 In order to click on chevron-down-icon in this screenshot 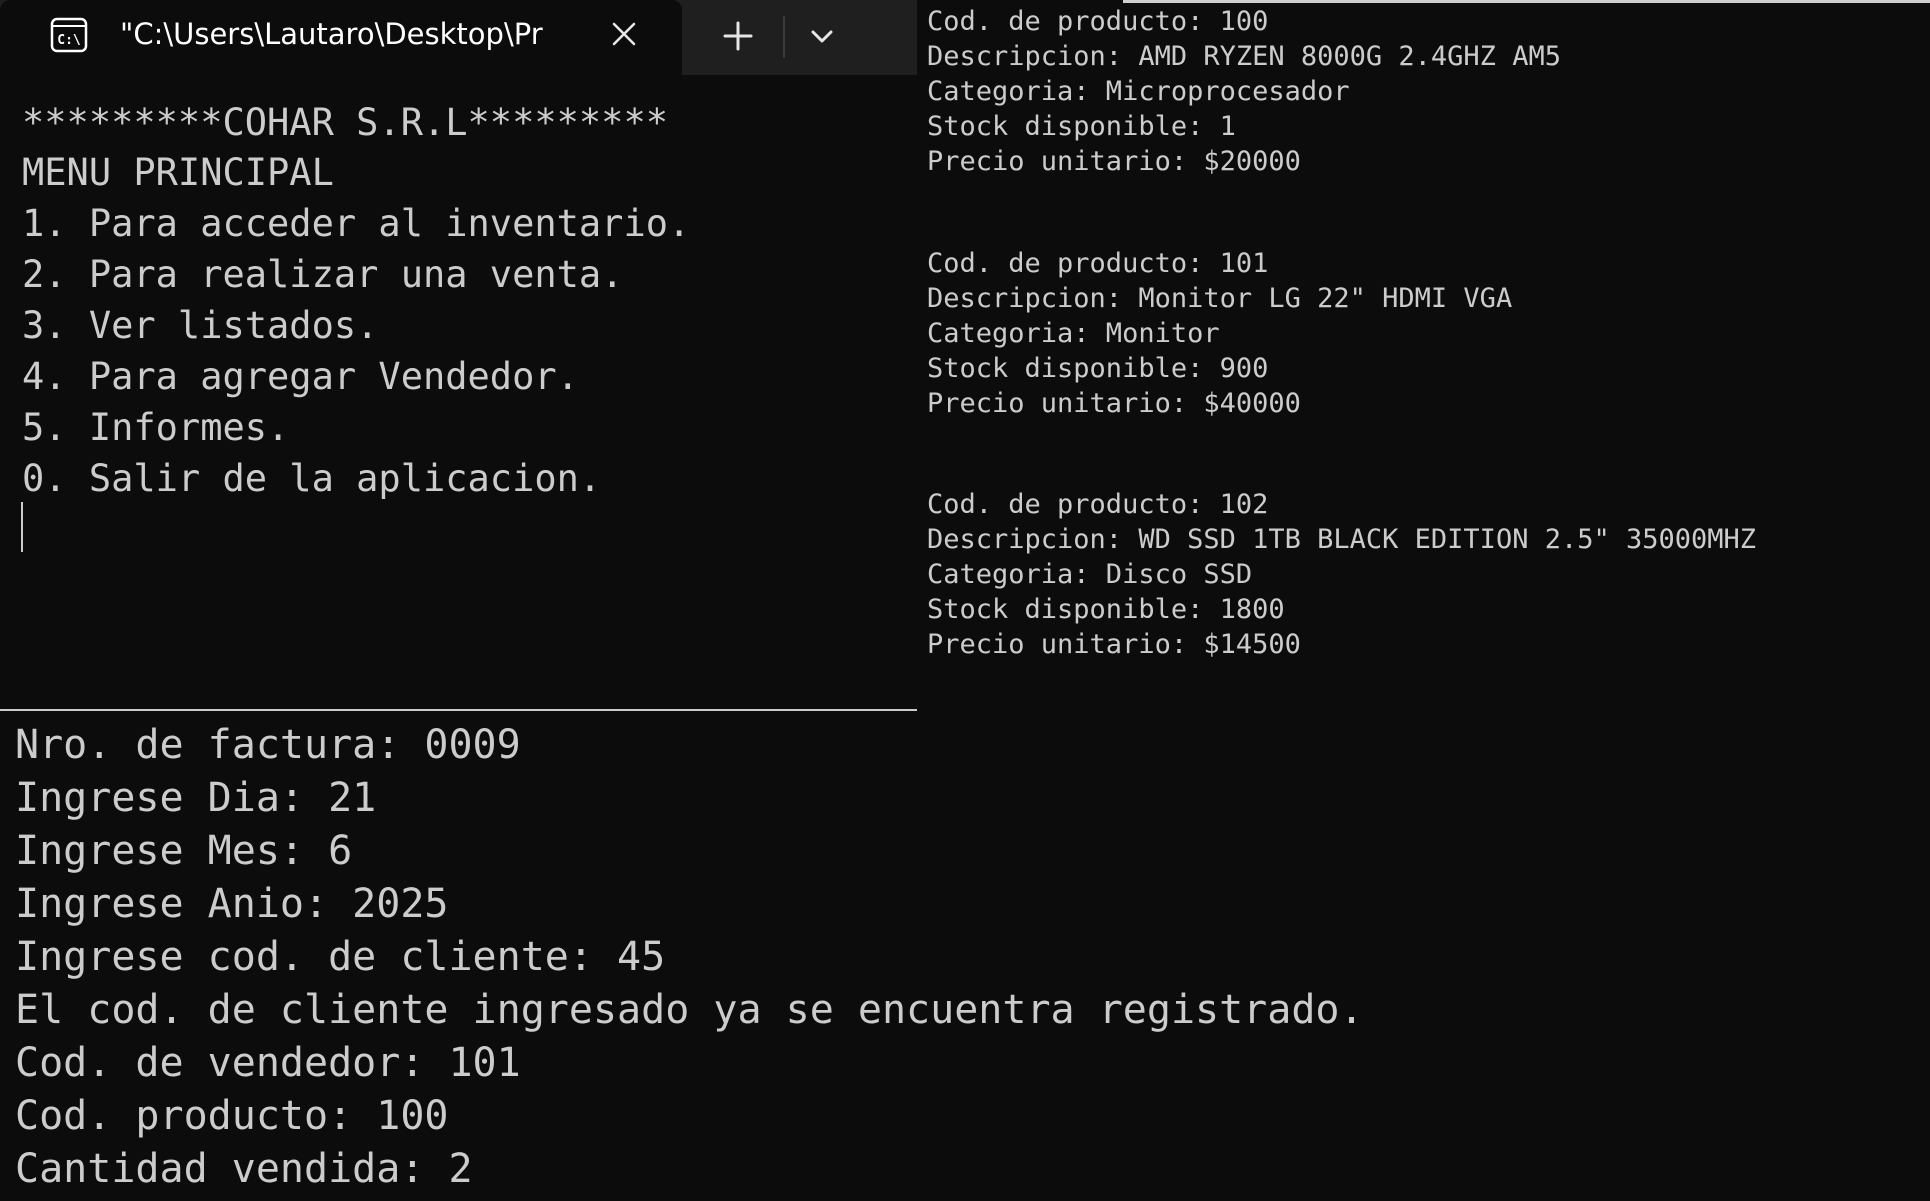, I will do `click(822, 36)`.